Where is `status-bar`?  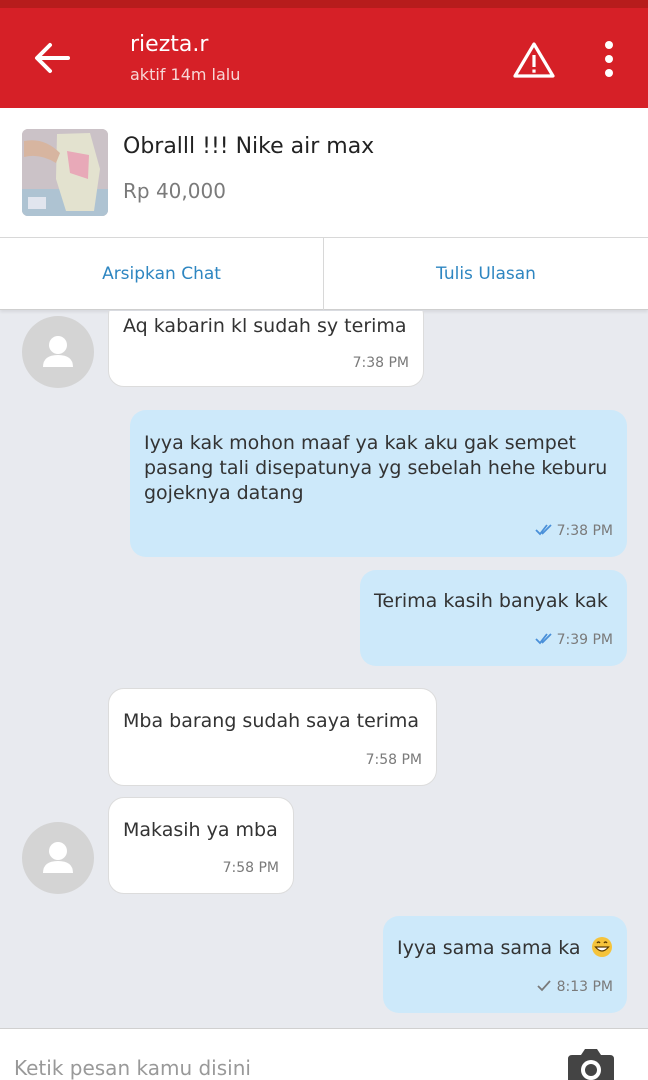
status-bar is located at coordinates (324, 4).